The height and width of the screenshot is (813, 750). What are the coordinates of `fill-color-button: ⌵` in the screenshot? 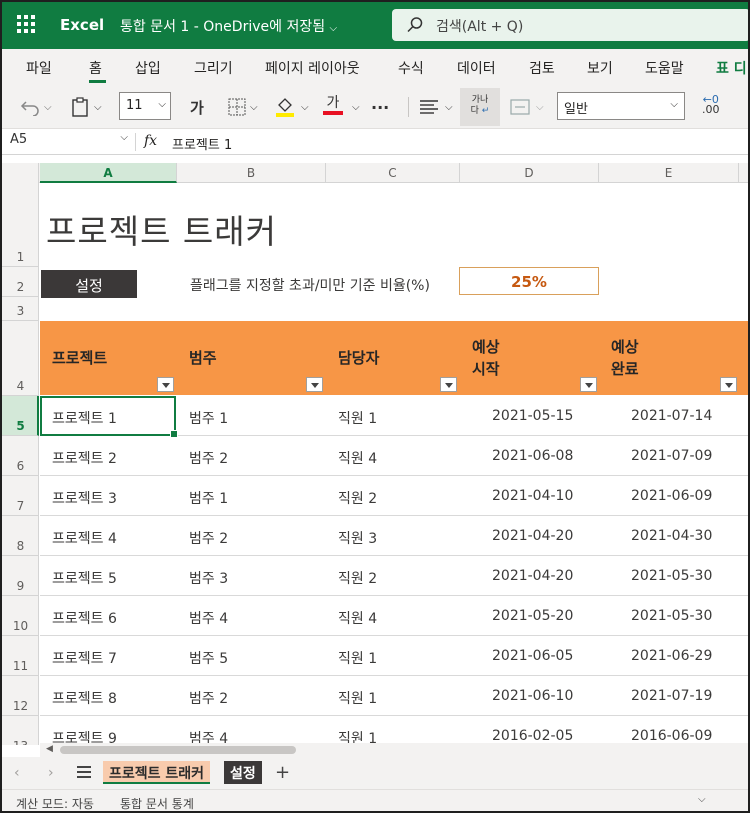 It's located at (292, 107).